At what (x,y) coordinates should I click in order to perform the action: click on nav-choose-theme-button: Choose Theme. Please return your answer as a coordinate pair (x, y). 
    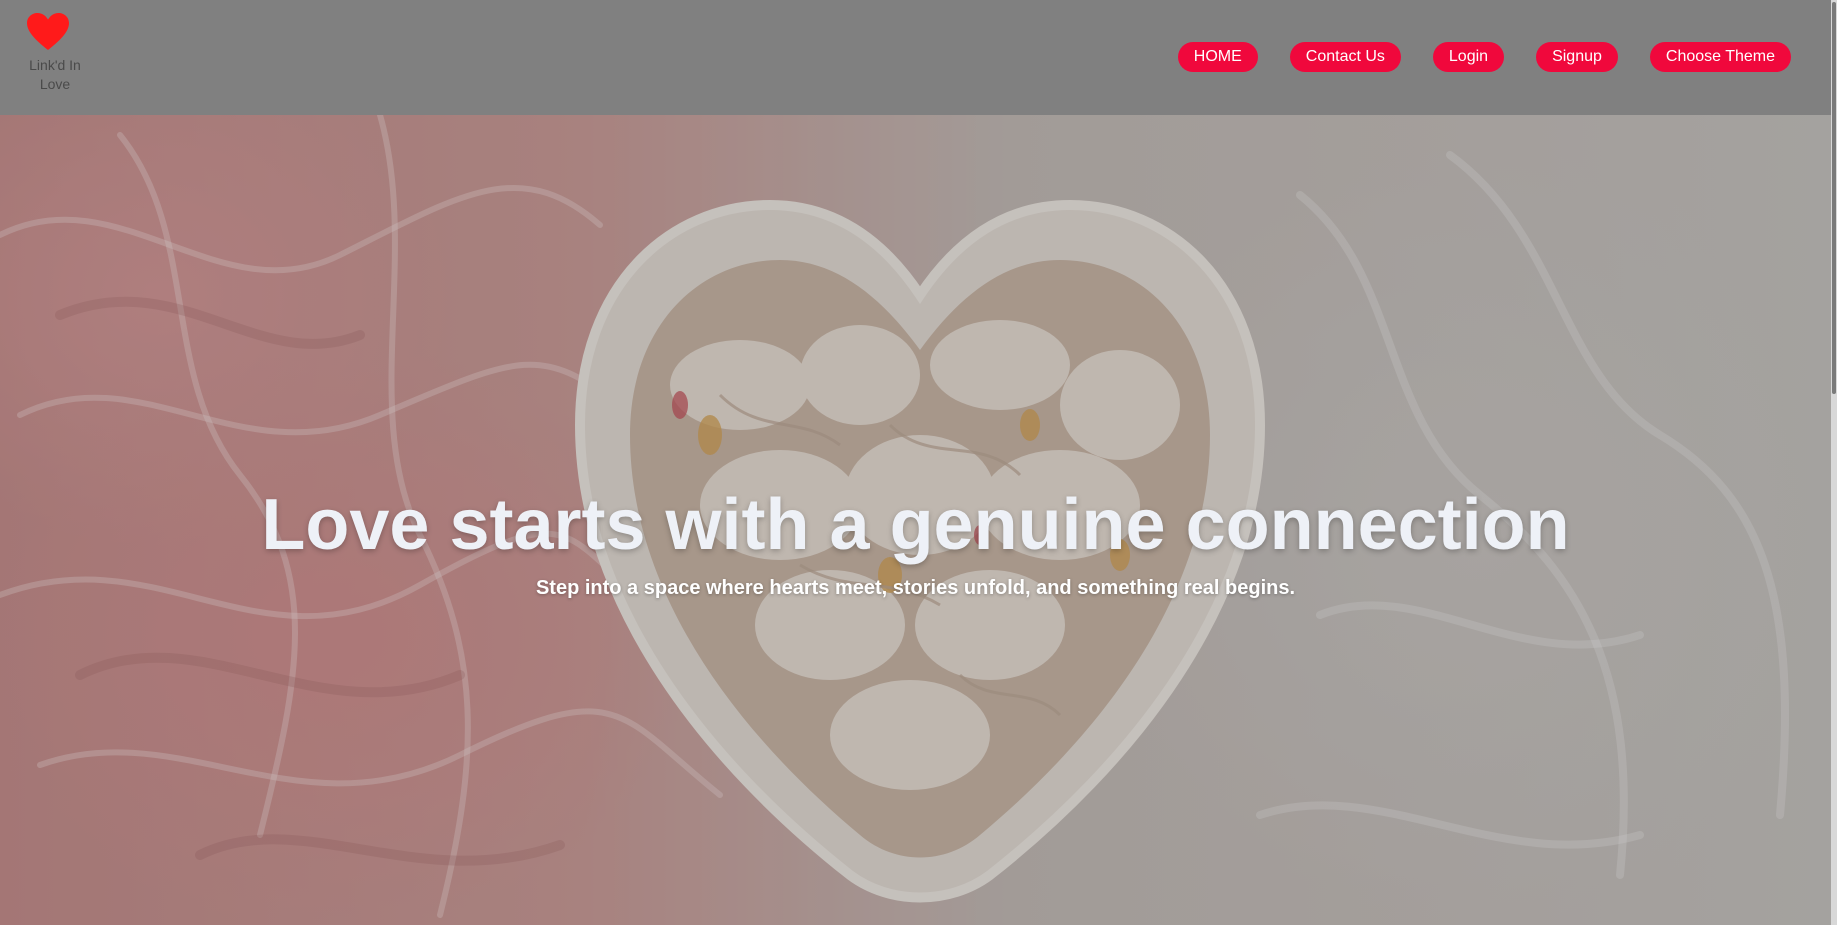
    Looking at the image, I should click on (1720, 57).